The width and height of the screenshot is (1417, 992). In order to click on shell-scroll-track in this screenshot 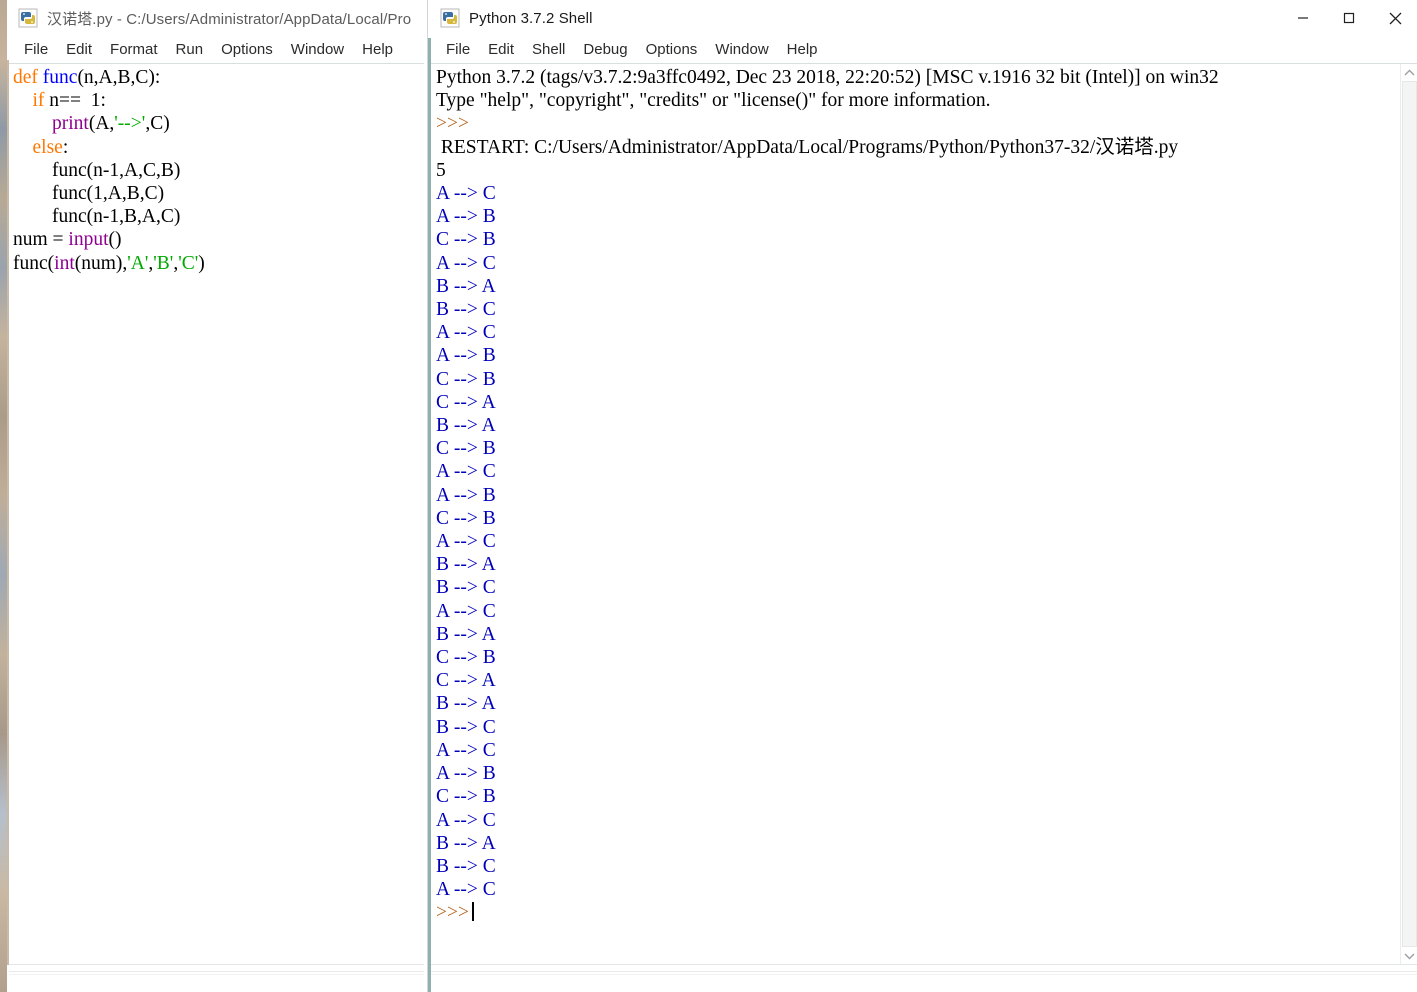, I will do `click(1409, 514)`.